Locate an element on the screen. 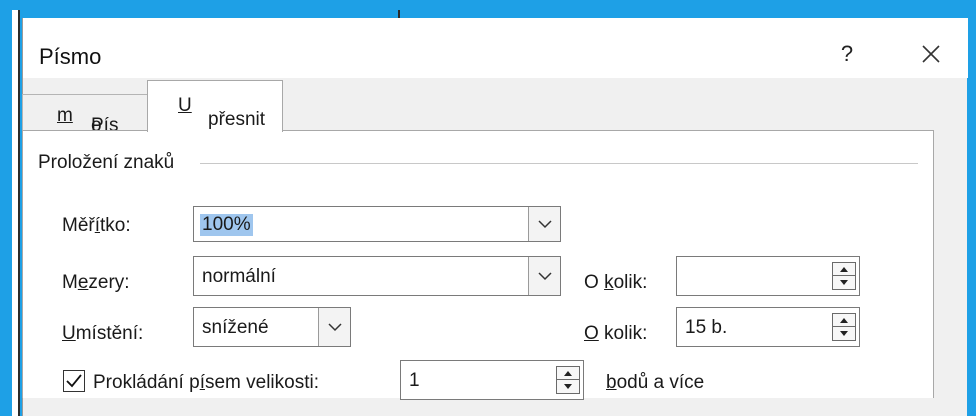 Image resolution: width=976 pixels, height=416 pixels. position-by-down-button is located at coordinates (844, 333).